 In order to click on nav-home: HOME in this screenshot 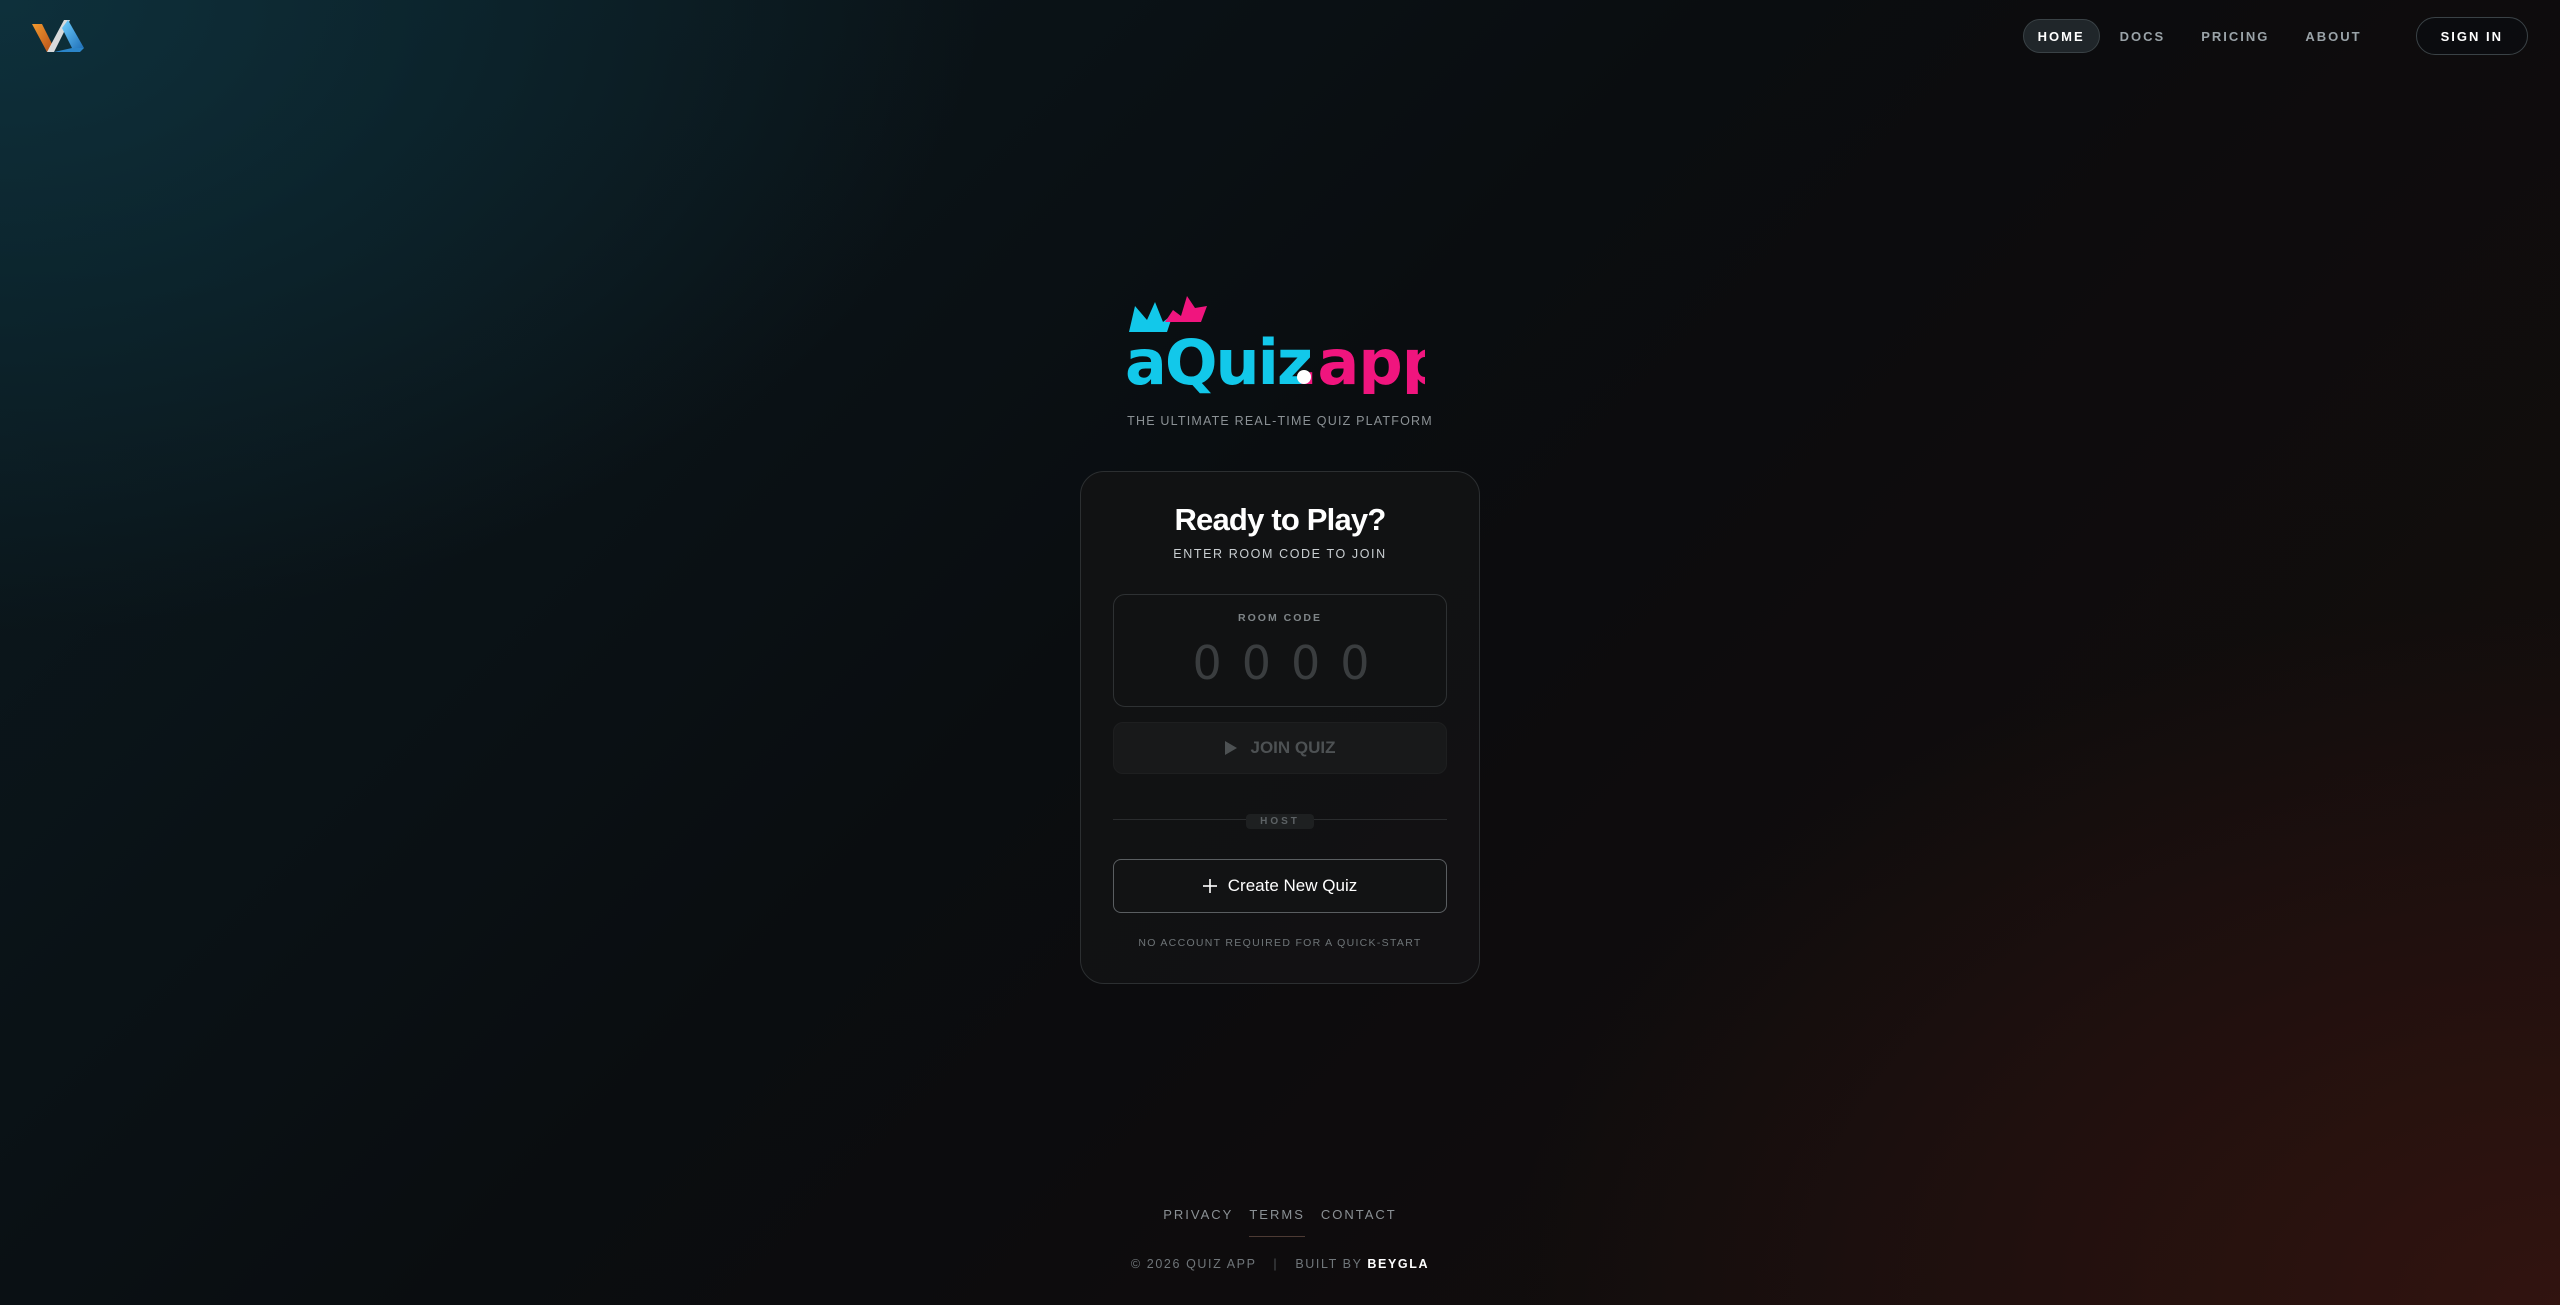, I will do `click(2061, 36)`.